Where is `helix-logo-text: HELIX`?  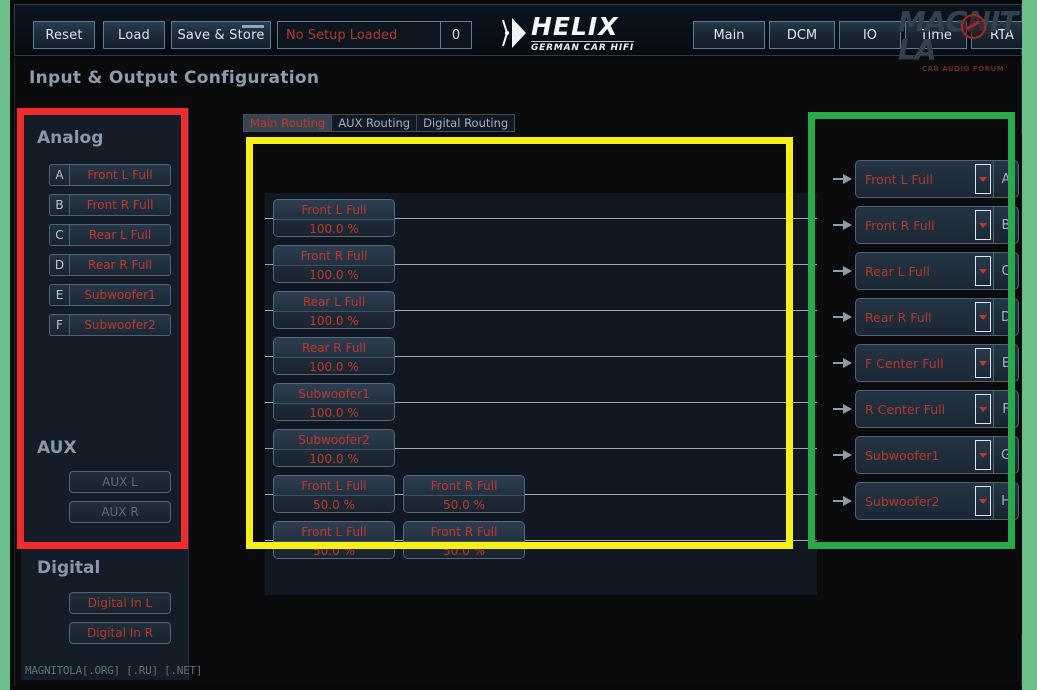 helix-logo-text: HELIX is located at coordinates (575, 26).